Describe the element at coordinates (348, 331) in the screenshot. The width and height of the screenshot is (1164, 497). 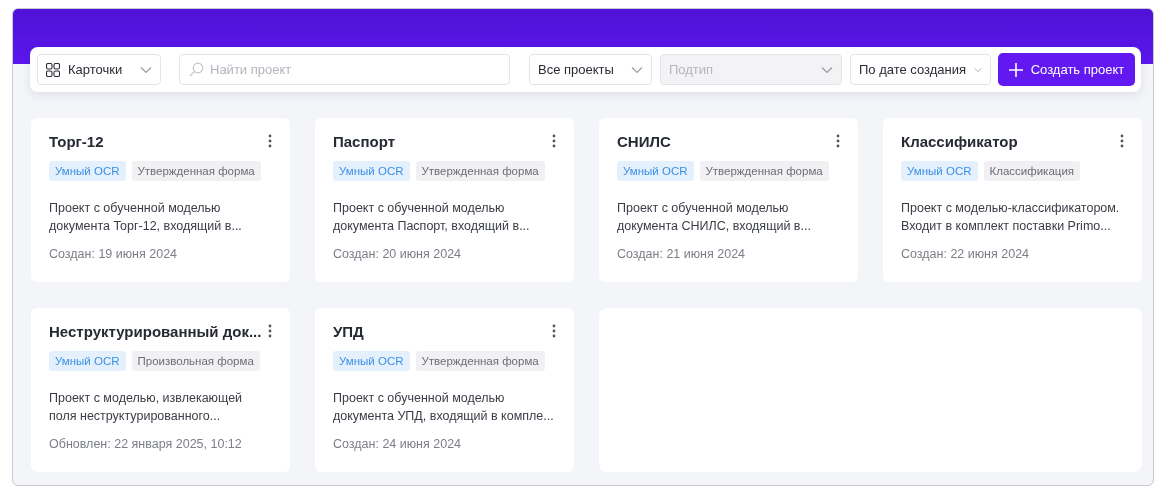
I see `card-title: УПД` at that location.